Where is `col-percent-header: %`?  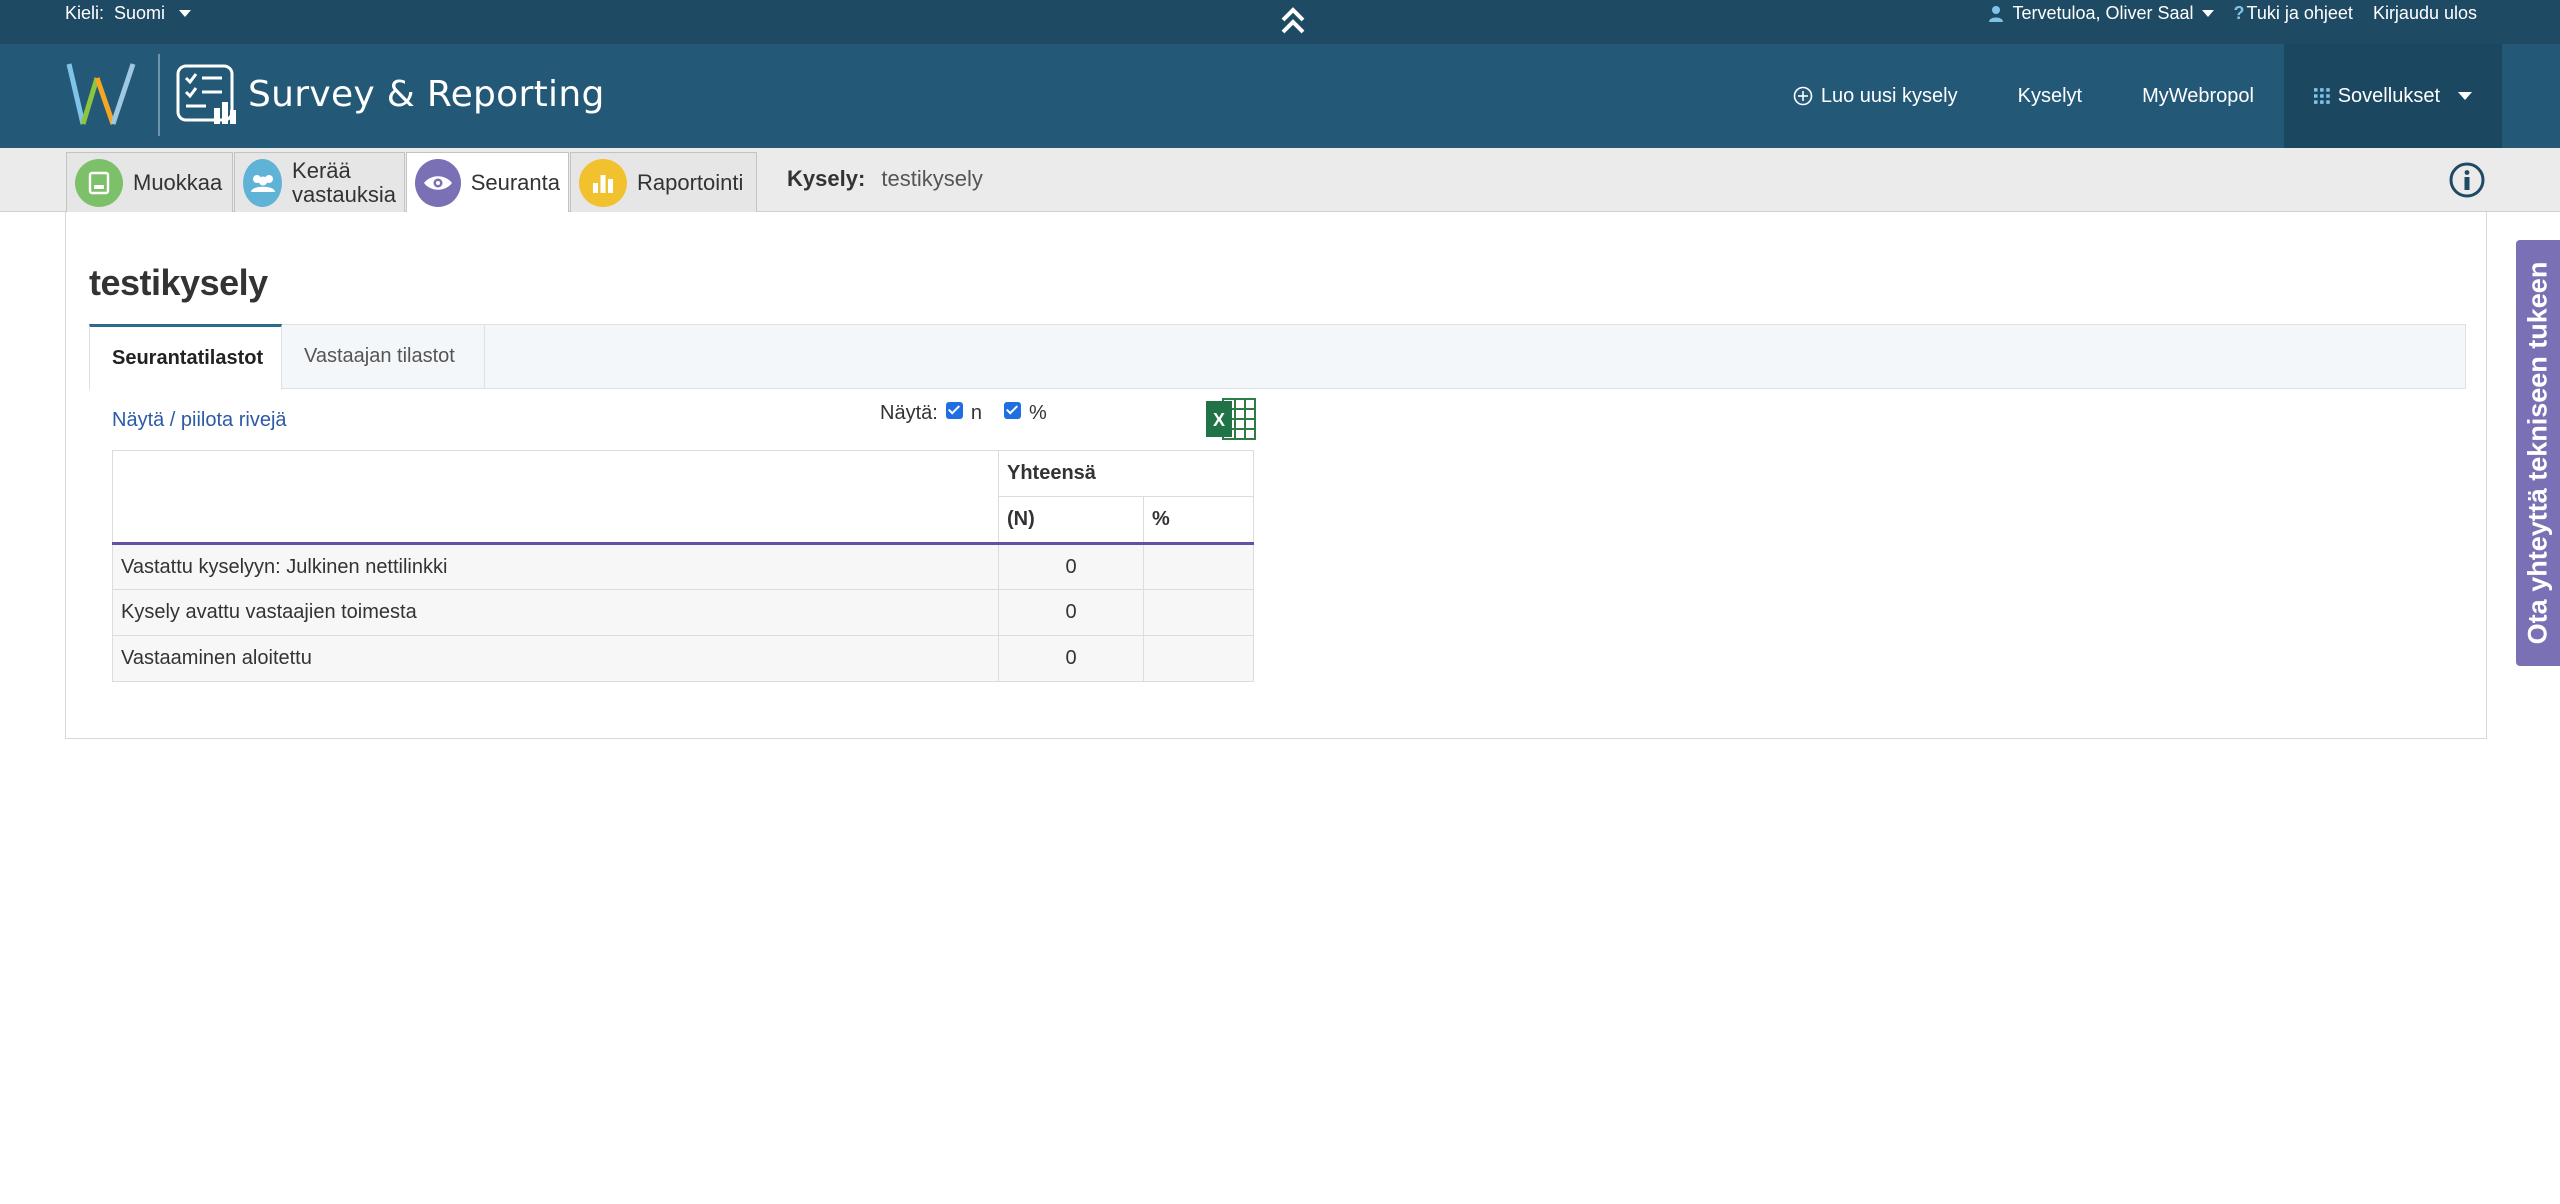 col-percent-header: % is located at coordinates (1198, 520).